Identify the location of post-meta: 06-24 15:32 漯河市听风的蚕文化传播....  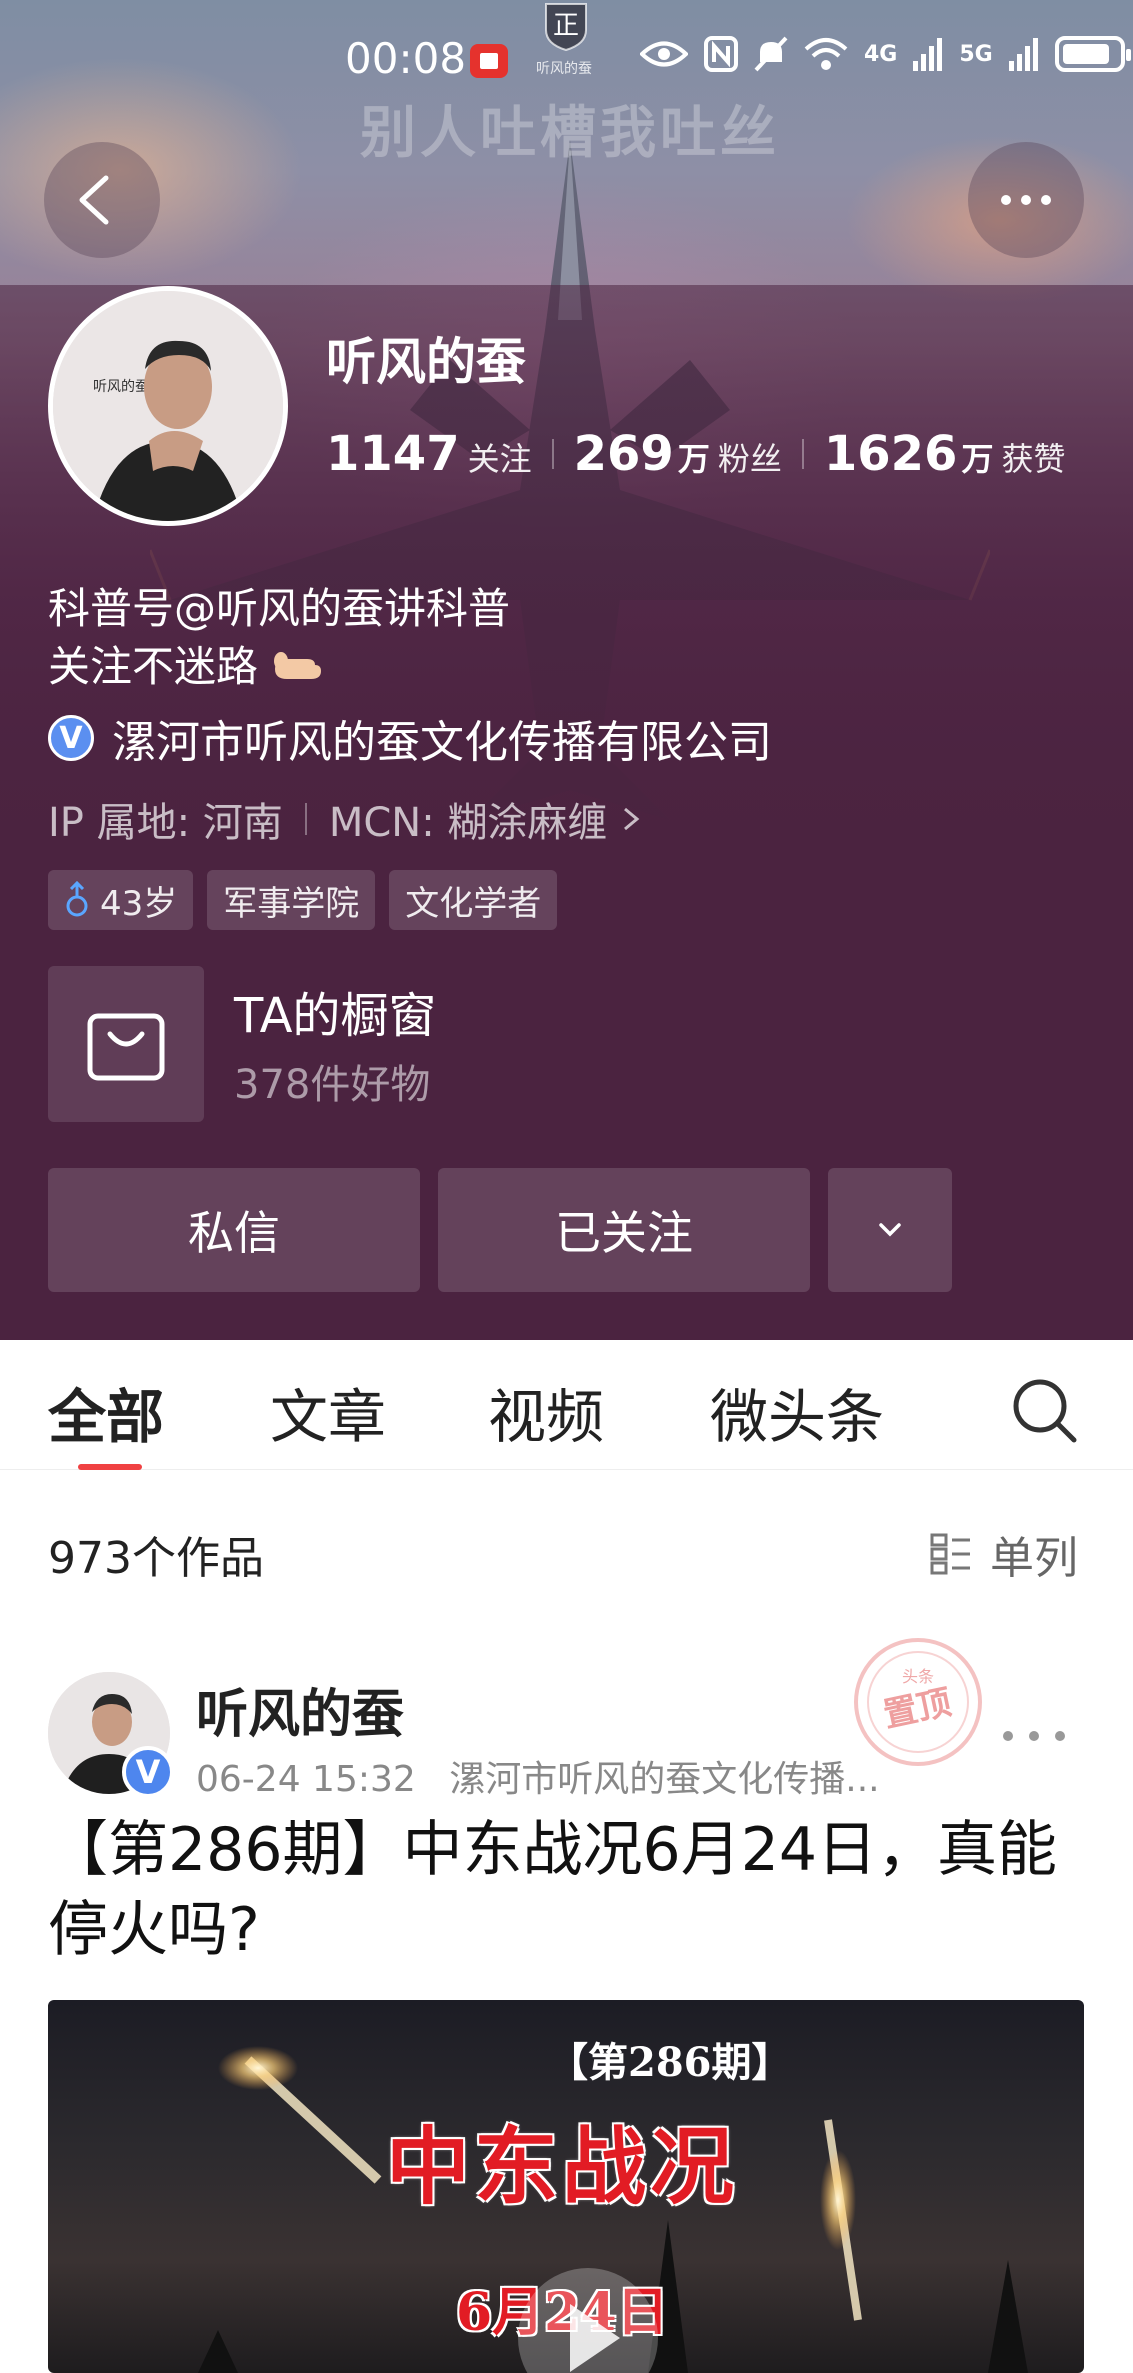
(538, 1776).